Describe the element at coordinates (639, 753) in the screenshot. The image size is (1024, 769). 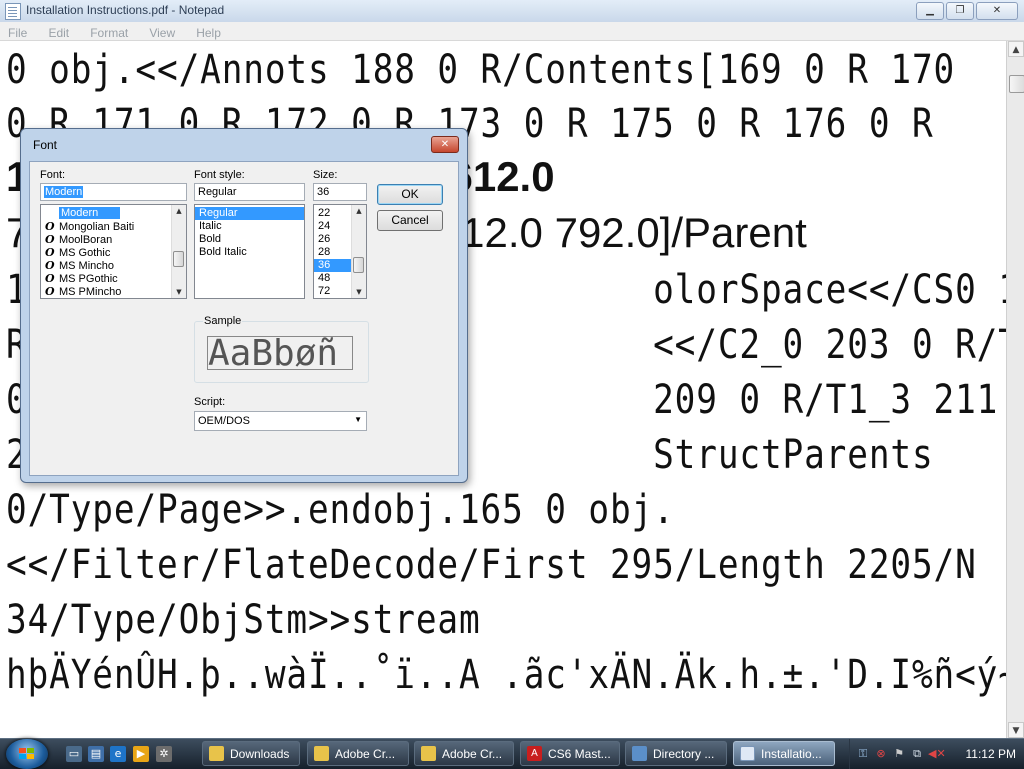
I see `explorer-icon` at that location.